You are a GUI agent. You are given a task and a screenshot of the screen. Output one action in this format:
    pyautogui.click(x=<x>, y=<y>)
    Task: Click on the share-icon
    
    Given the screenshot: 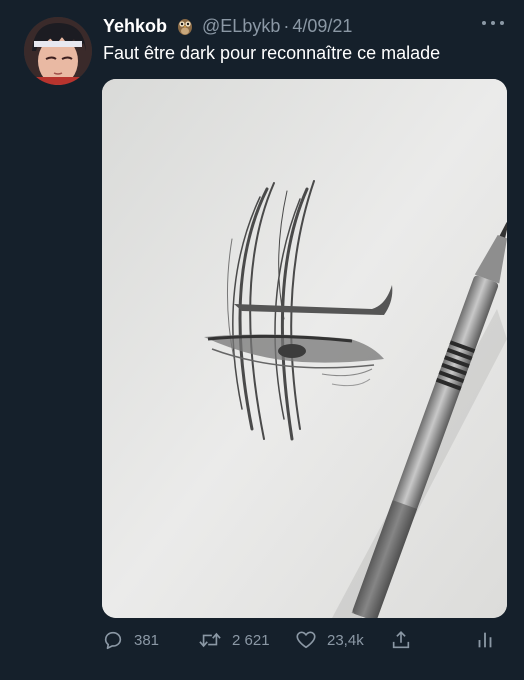 What is the action you would take?
    pyautogui.click(x=401, y=640)
    